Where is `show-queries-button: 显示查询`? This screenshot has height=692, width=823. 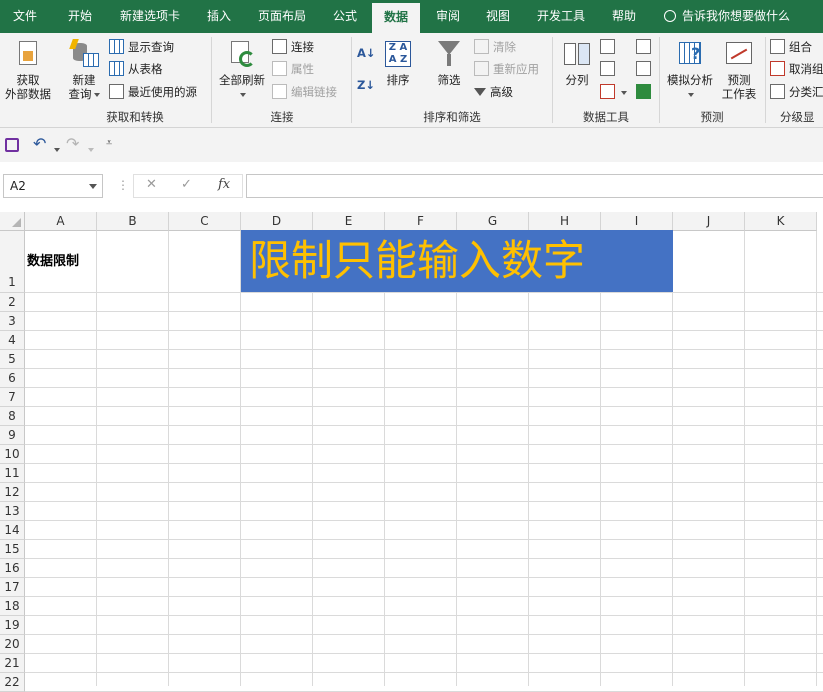 show-queries-button: 显示查询 is located at coordinates (141, 47).